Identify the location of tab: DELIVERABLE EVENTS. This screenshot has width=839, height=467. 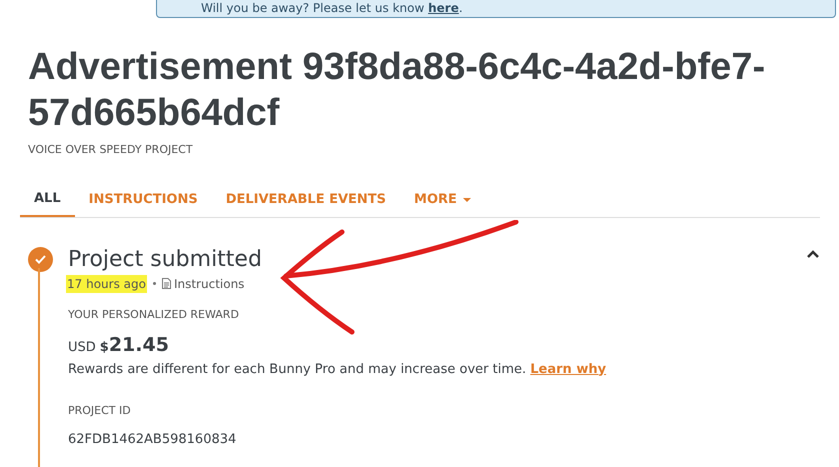
(306, 199).